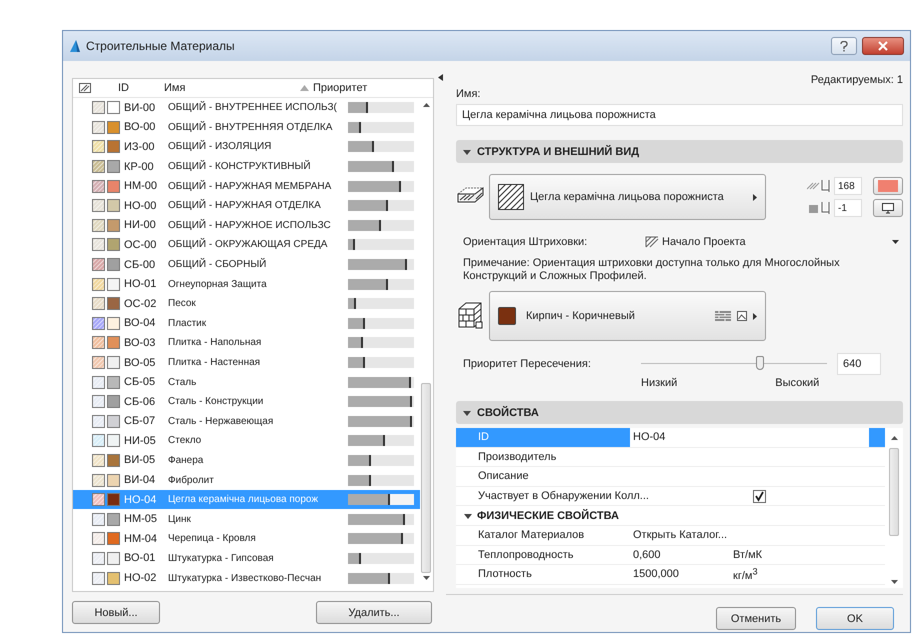 Image resolution: width=912 pixels, height=634 pixels. I want to click on pen-color-button, so click(888, 186).